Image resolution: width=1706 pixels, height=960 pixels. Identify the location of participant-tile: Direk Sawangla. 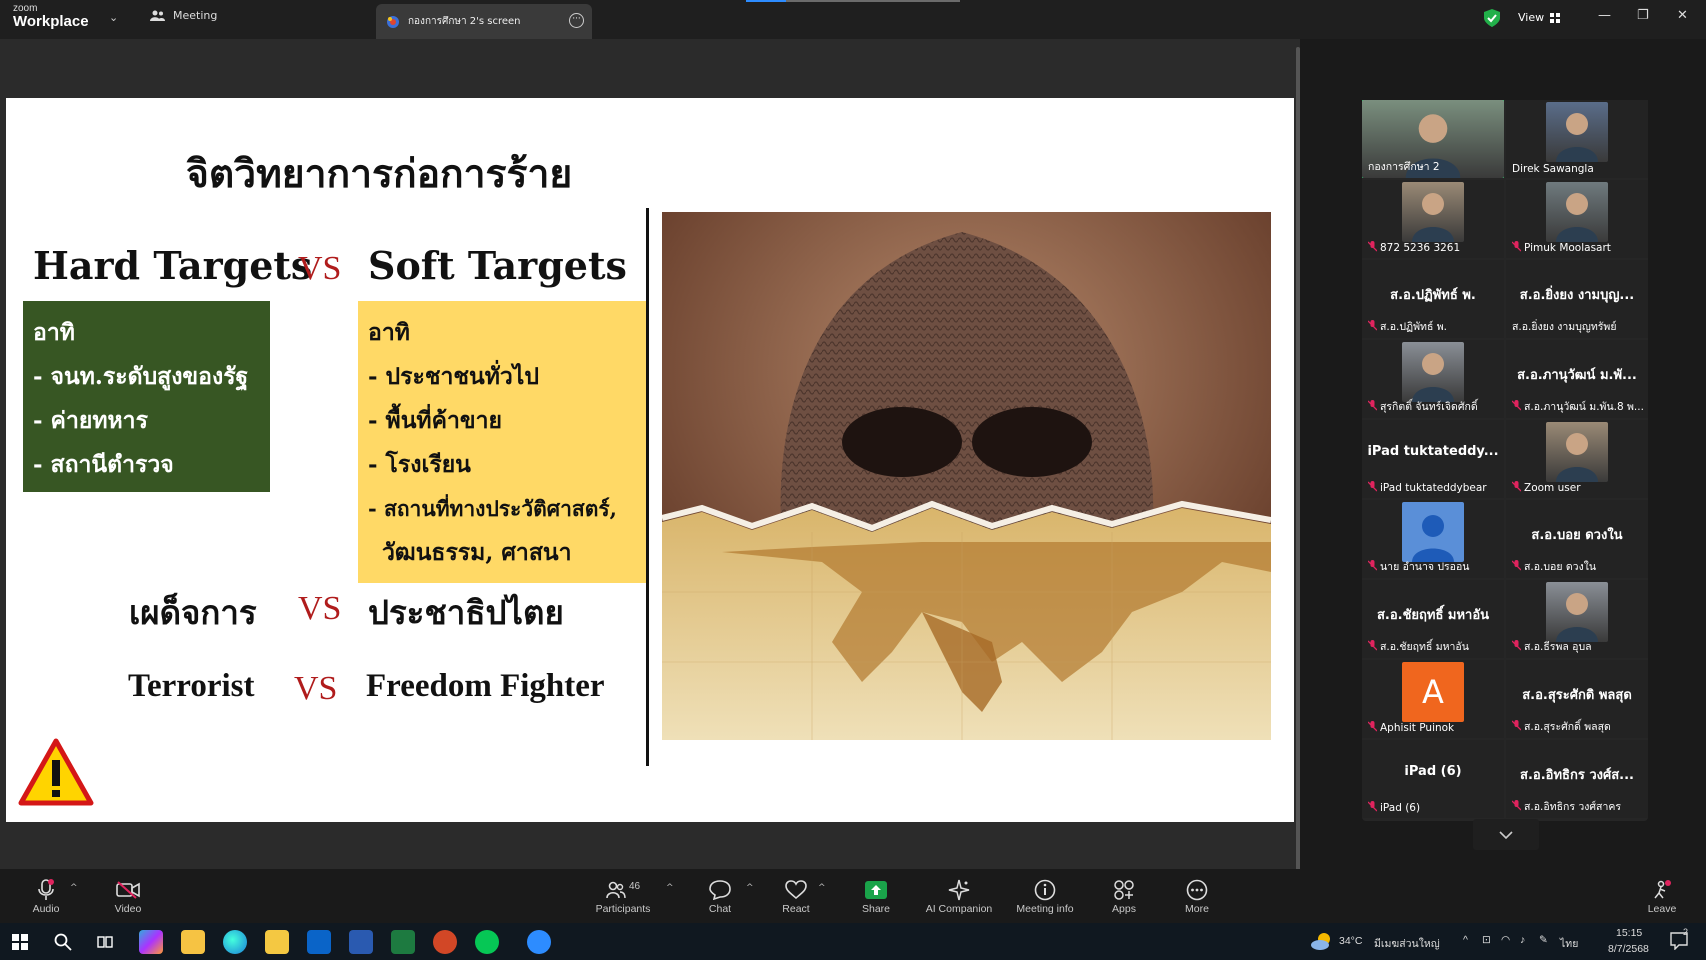
(1577, 139).